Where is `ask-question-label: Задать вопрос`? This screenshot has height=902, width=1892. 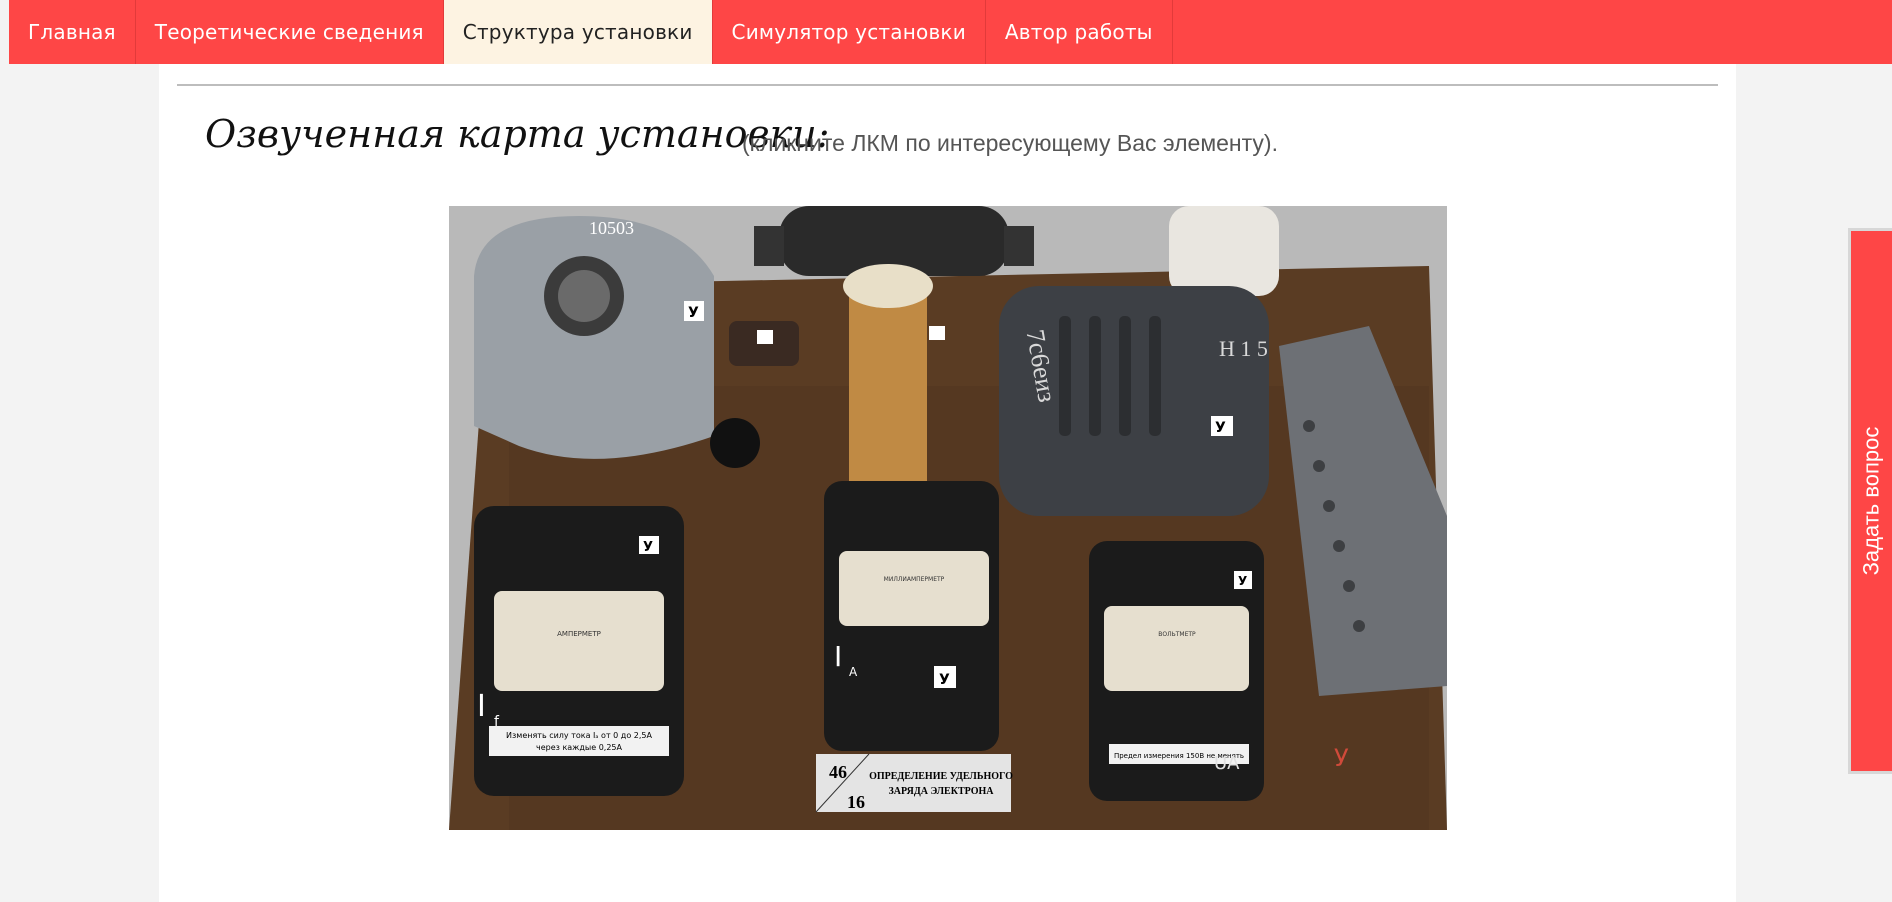
ask-question-label: Задать вопрос is located at coordinates (1871, 501).